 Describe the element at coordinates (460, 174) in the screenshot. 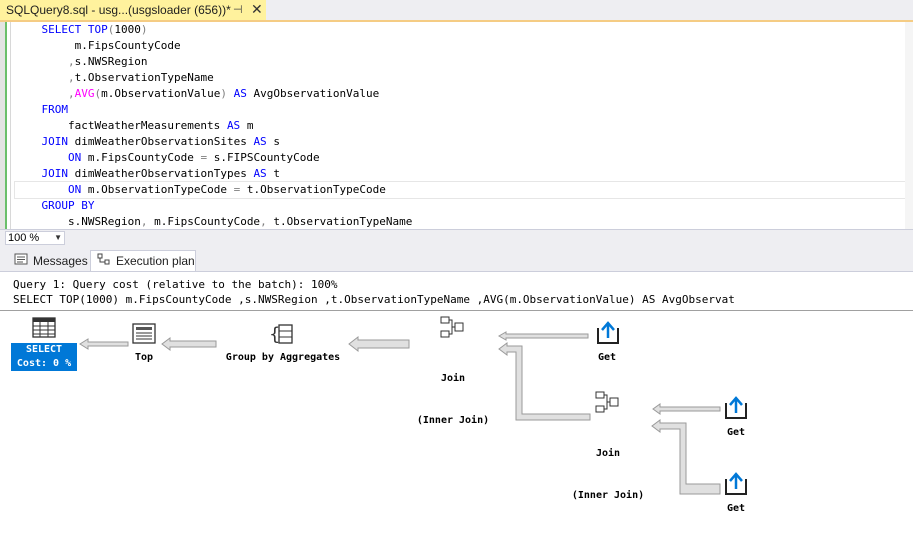

I see `code-line: JOIN dimWeatherObservationTypes AS t` at that location.